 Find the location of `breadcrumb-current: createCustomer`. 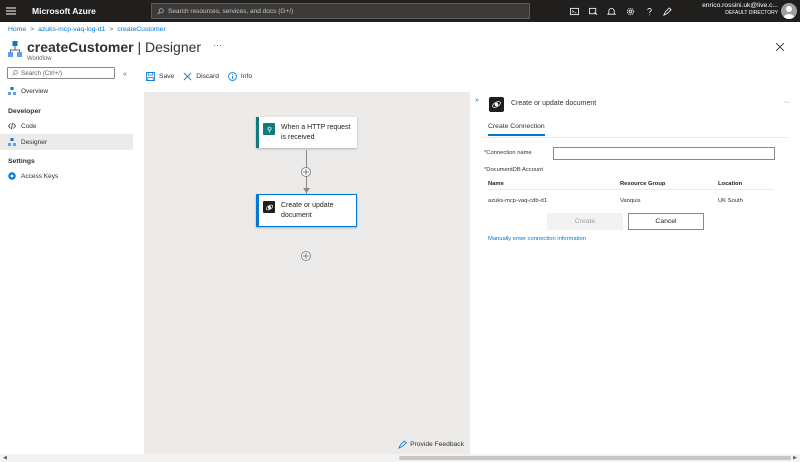

breadcrumb-current: createCustomer is located at coordinates (141, 29).